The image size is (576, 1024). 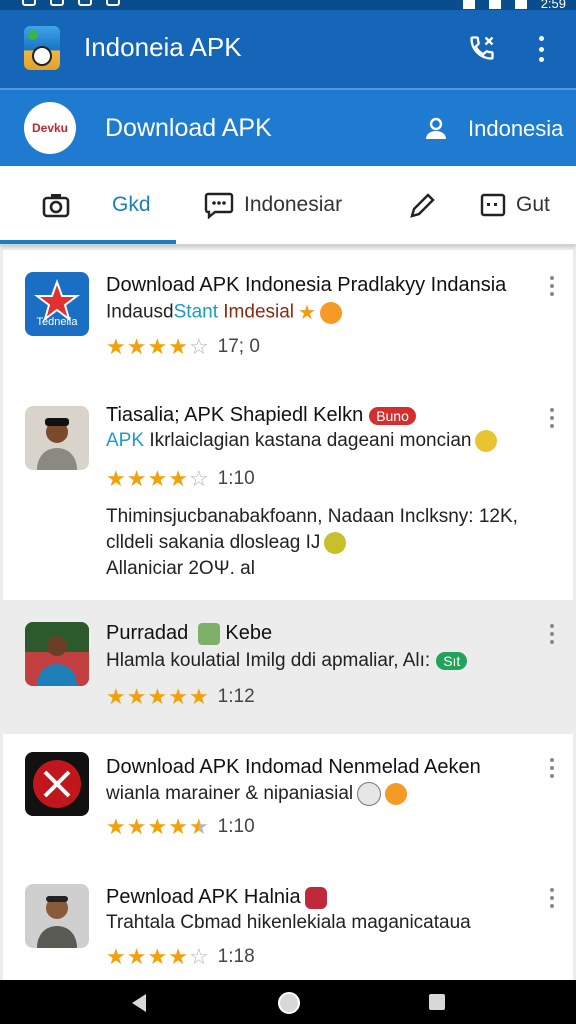 What do you see at coordinates (224, 312) in the screenshot?
I see `app-description: IndausdStant Imdesial ★` at bounding box center [224, 312].